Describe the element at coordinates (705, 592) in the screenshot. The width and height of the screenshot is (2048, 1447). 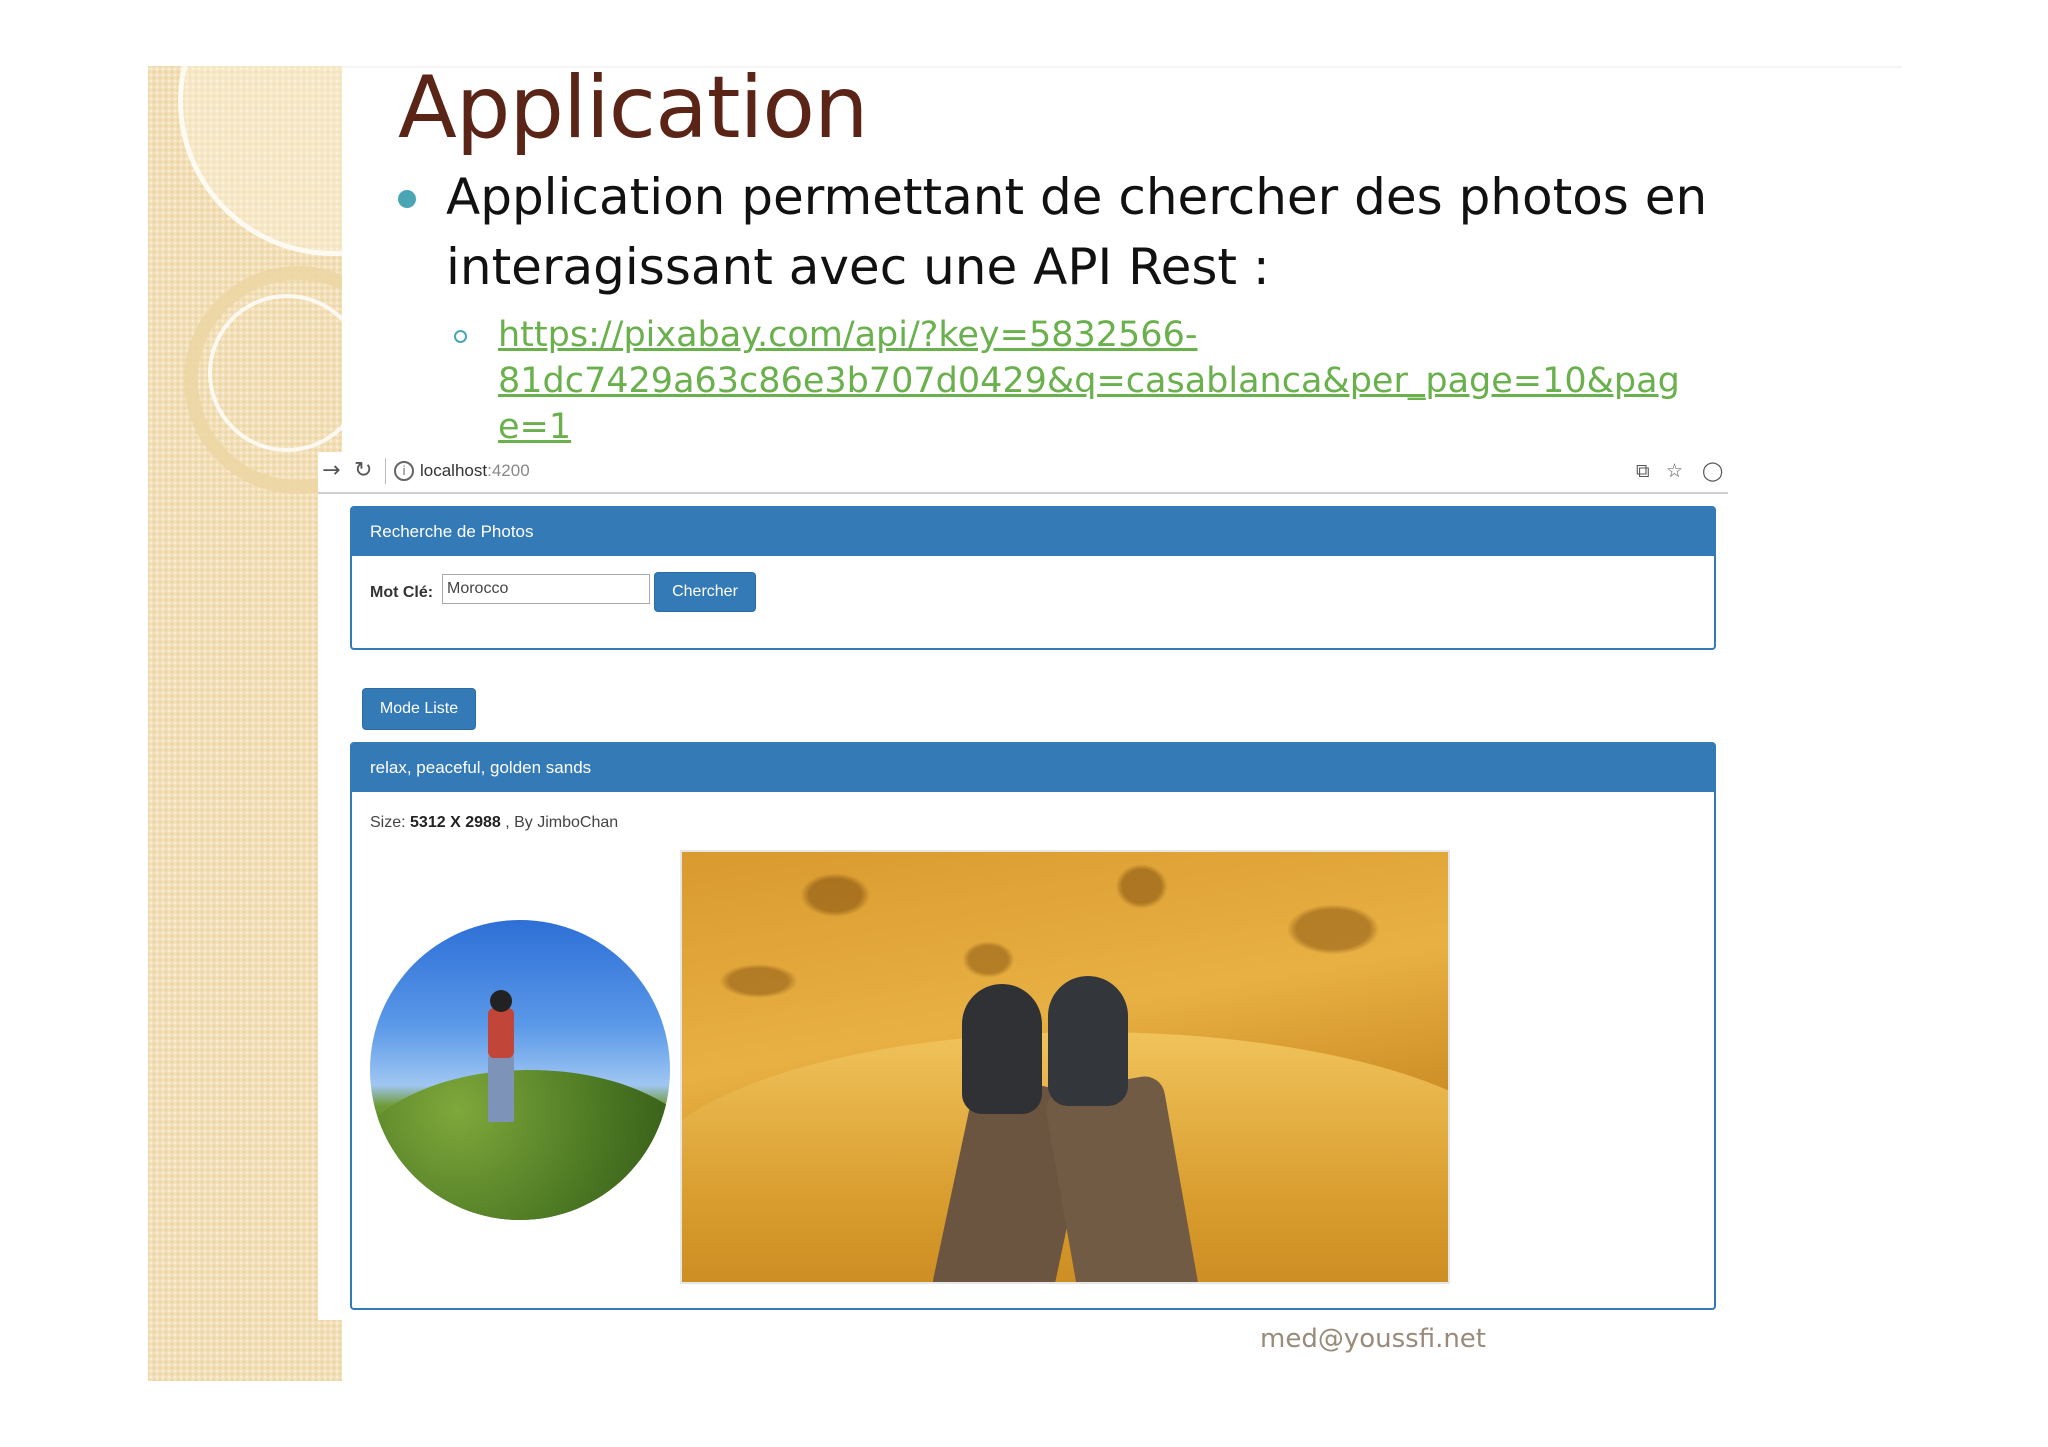
I see `search-button: Chercher` at that location.